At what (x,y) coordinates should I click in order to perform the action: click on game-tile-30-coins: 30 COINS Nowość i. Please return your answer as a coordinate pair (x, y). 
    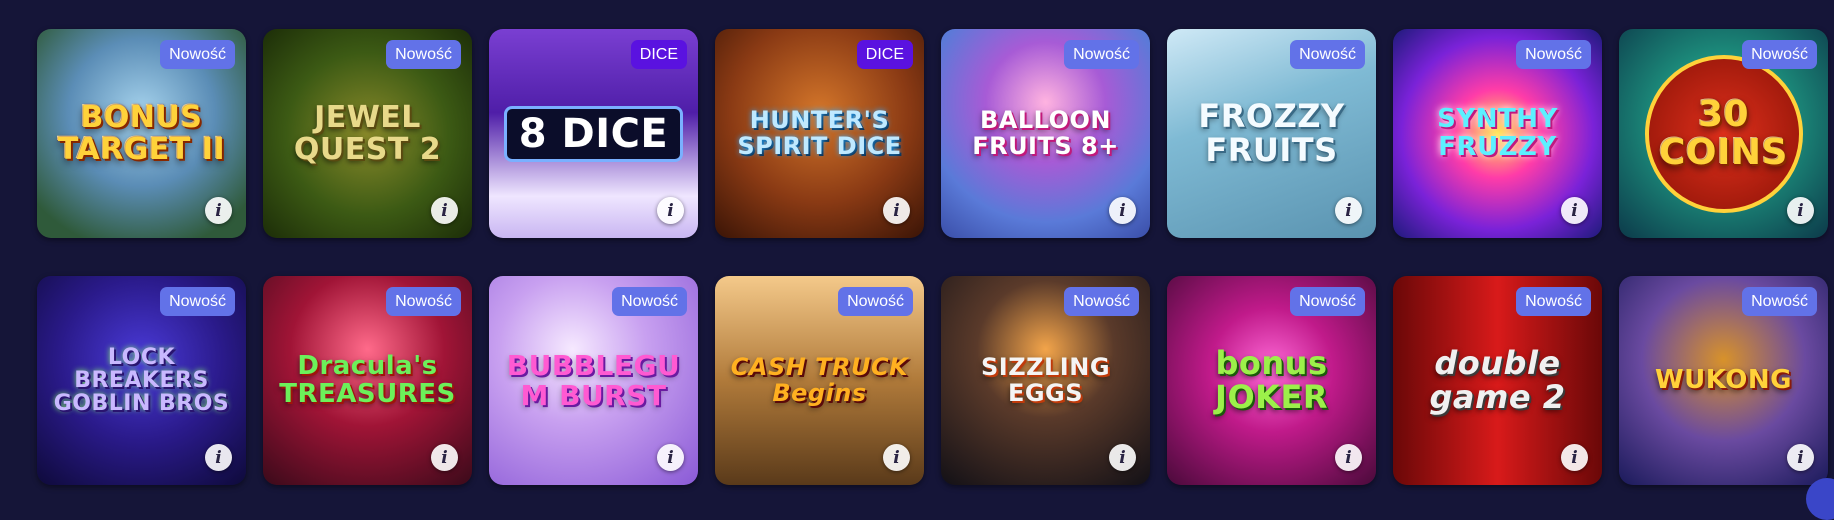
    Looking at the image, I should click on (1723, 133).